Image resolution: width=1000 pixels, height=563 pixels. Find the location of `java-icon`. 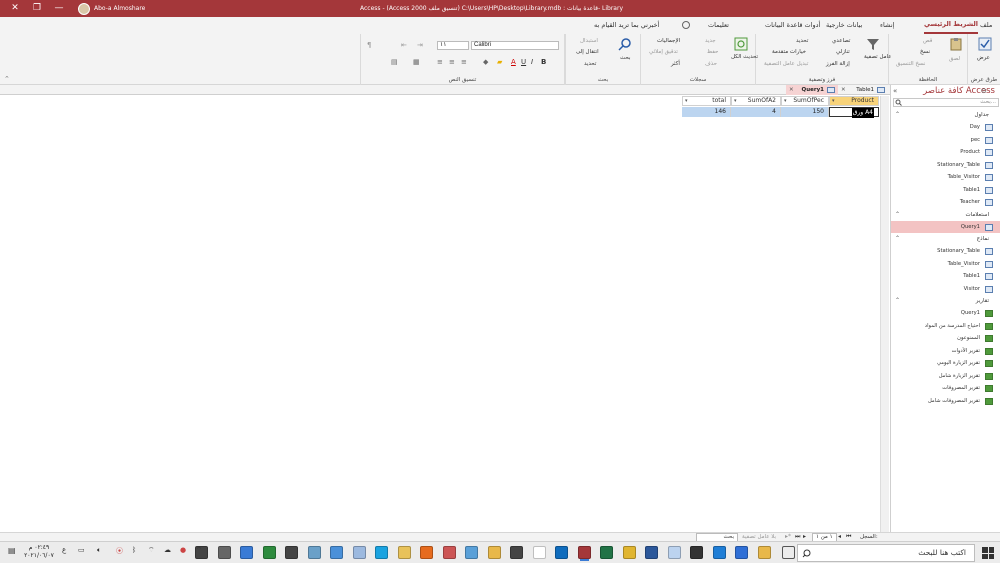

java-icon is located at coordinates (449, 552).